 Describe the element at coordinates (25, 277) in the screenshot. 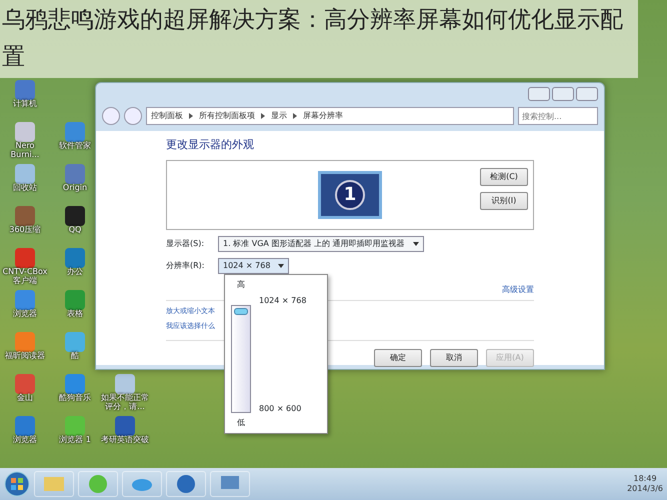

I see `icon-label: CNTV-CBox 客户端` at that location.